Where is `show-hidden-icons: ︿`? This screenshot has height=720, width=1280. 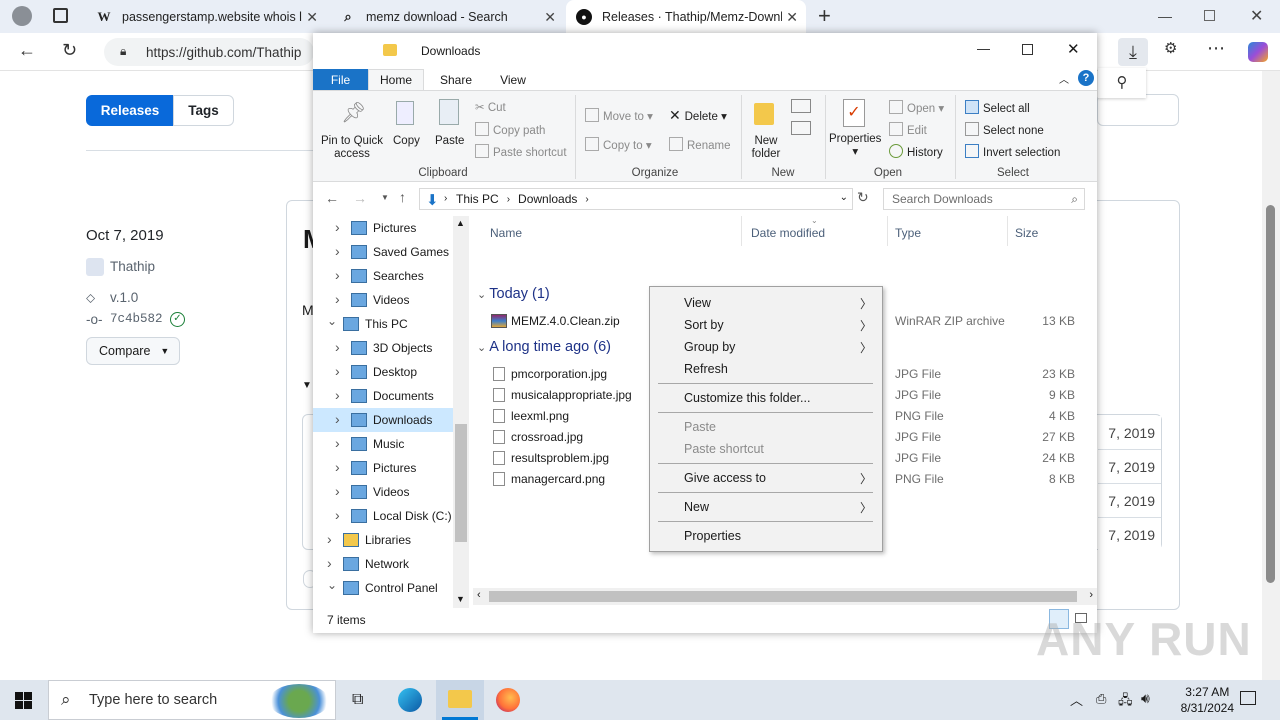
show-hidden-icons: ︿ is located at coordinates (1076, 699).